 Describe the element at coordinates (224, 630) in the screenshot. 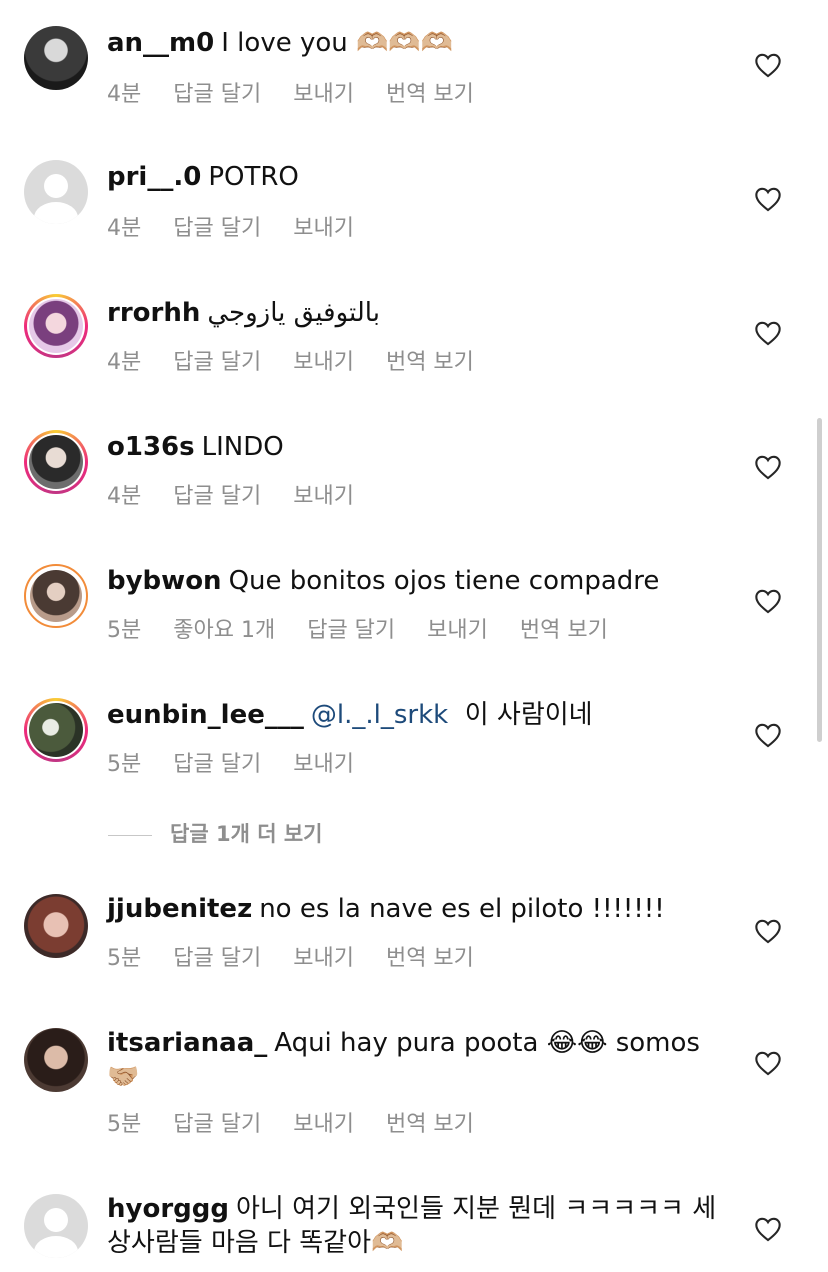

I see `likes-count: 좋아요 1개` at that location.